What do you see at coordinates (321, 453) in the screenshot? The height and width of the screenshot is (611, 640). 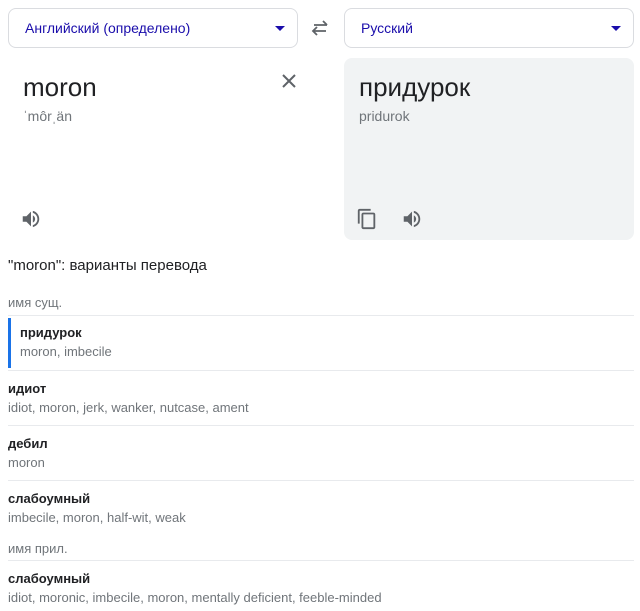 I see `variant-entry: дебил moron` at bounding box center [321, 453].